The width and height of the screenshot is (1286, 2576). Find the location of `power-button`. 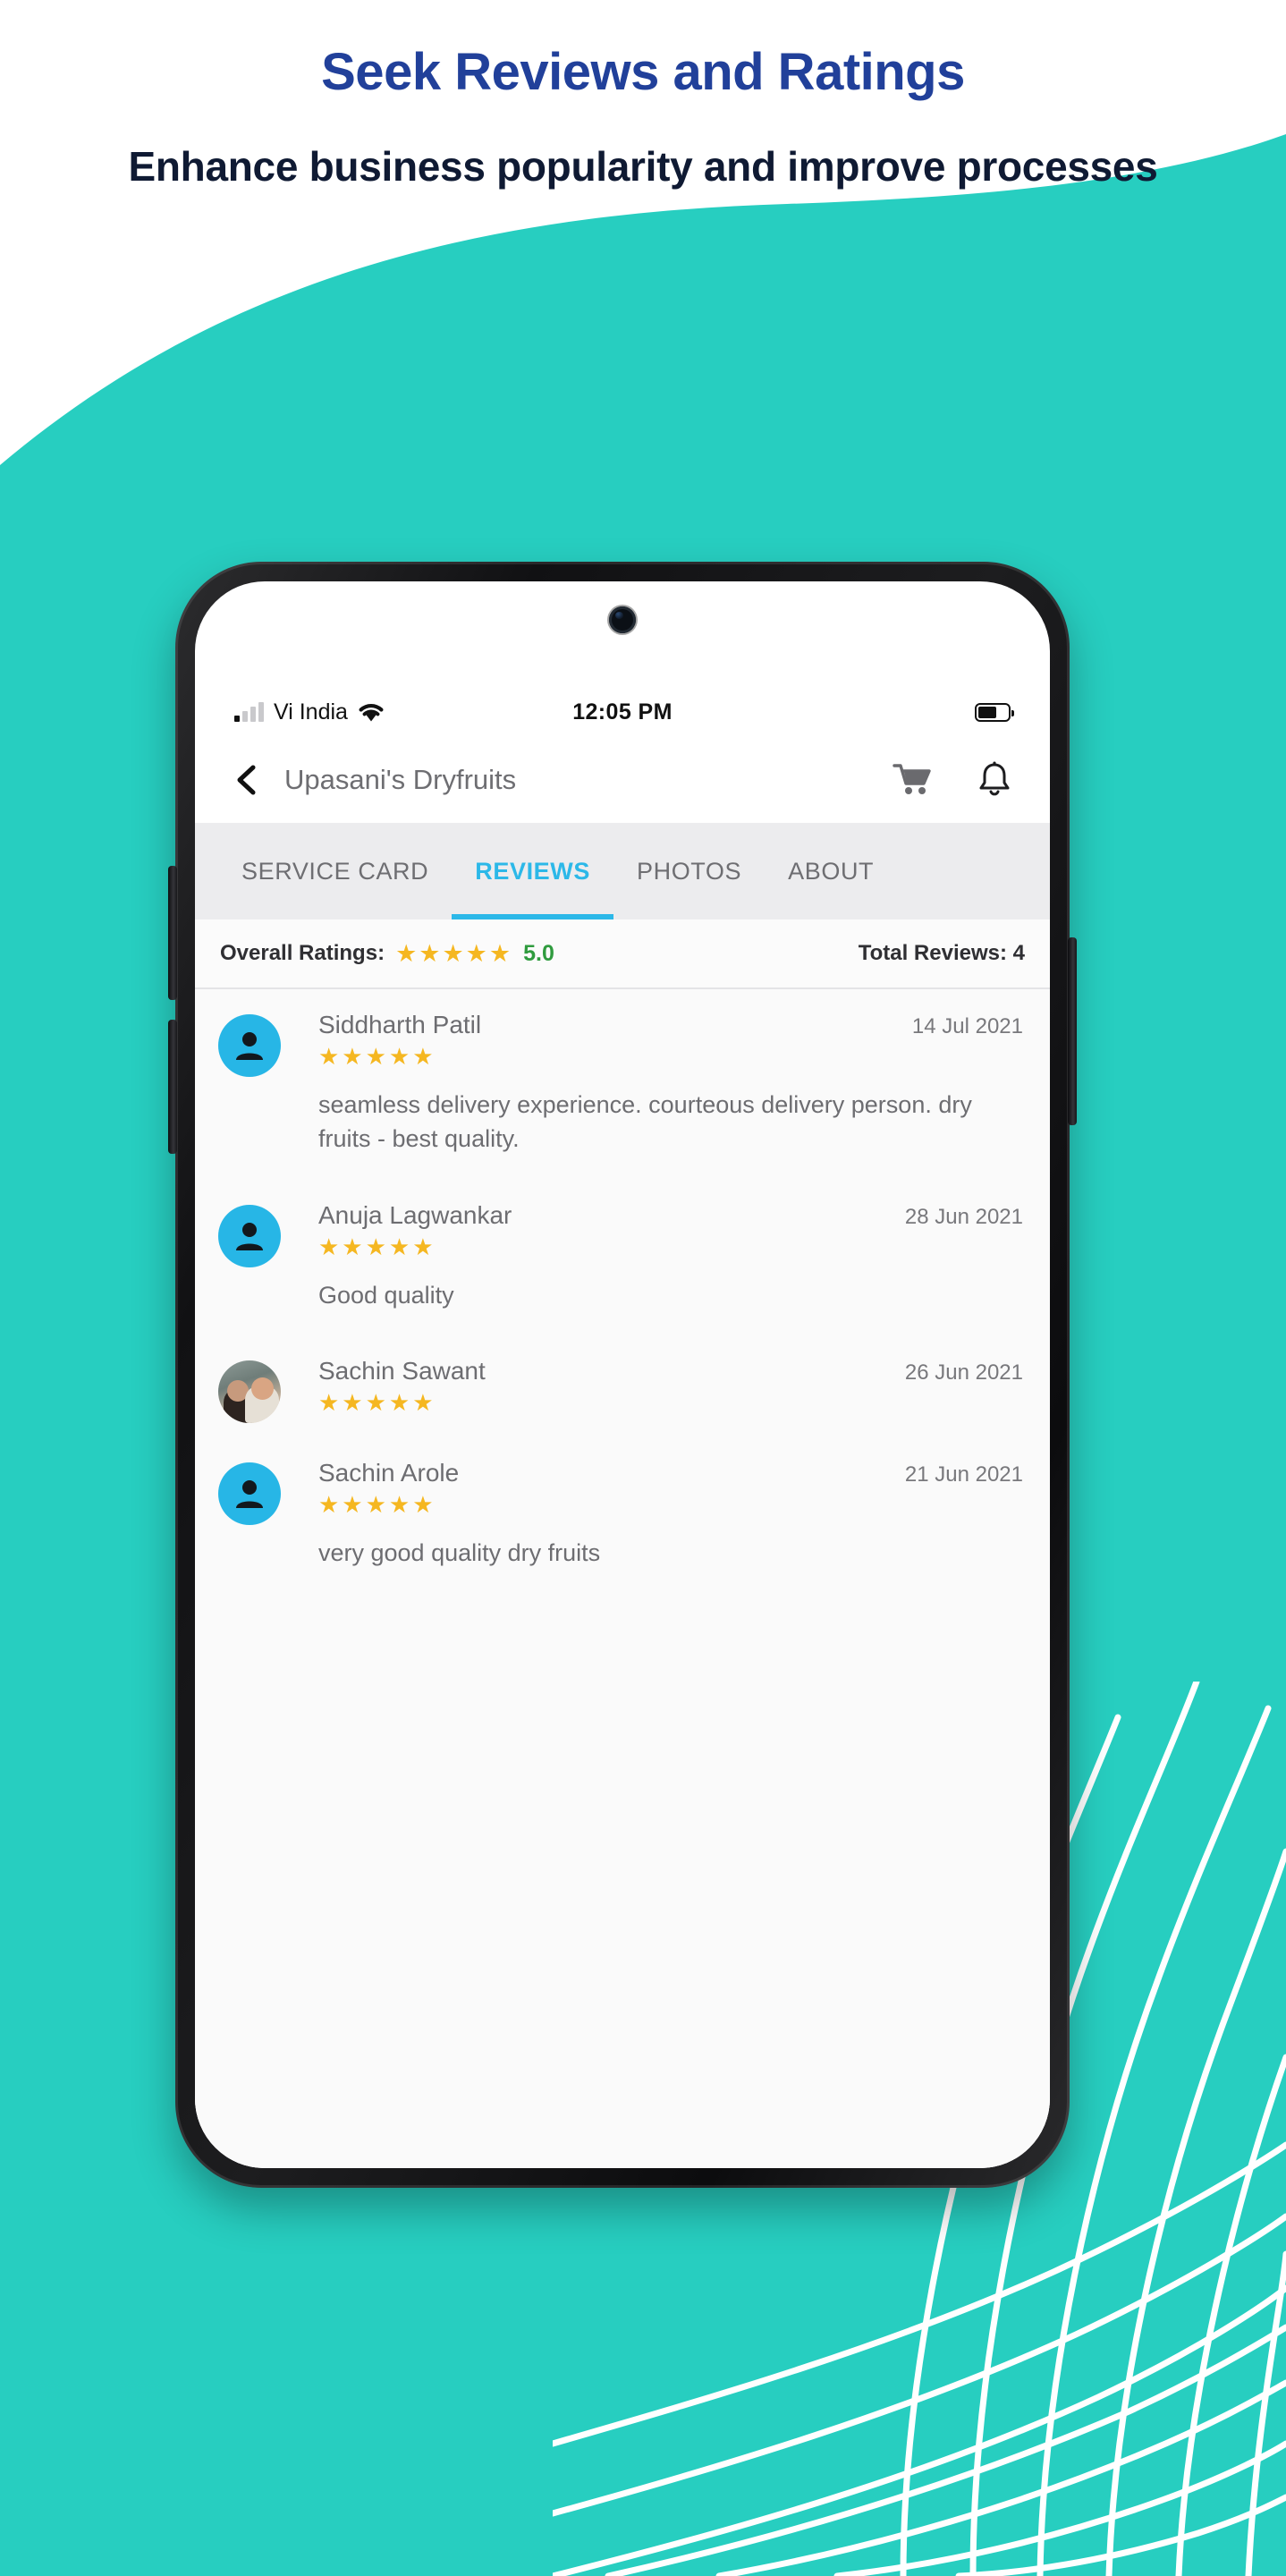

power-button is located at coordinates (1072, 1031).